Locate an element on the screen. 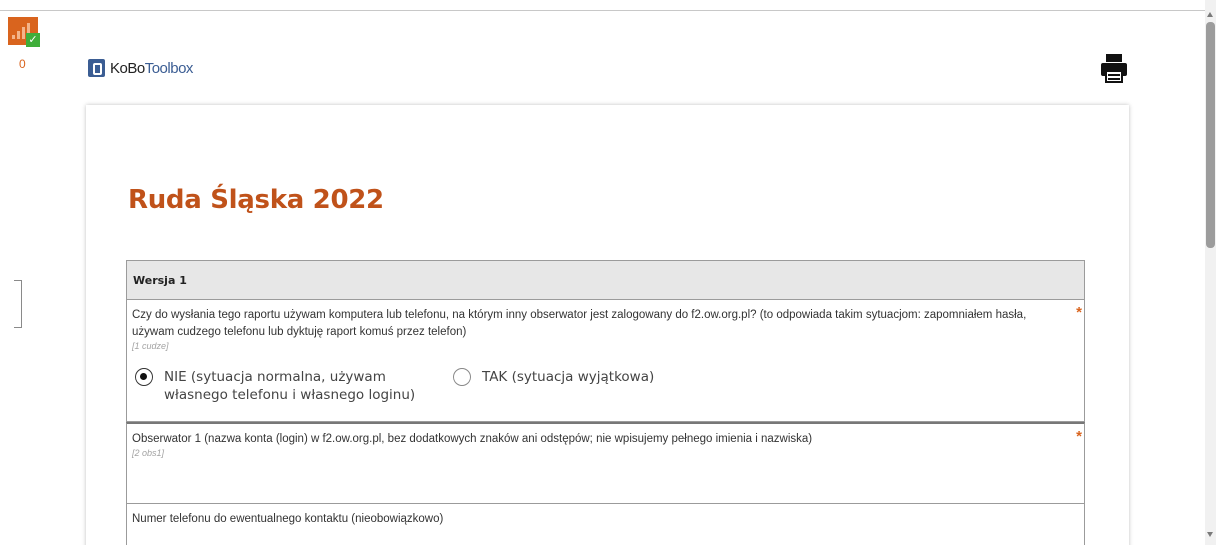 The image size is (1216, 545). kobotoolbox-logo: KoBoToolbox is located at coordinates (140, 68).